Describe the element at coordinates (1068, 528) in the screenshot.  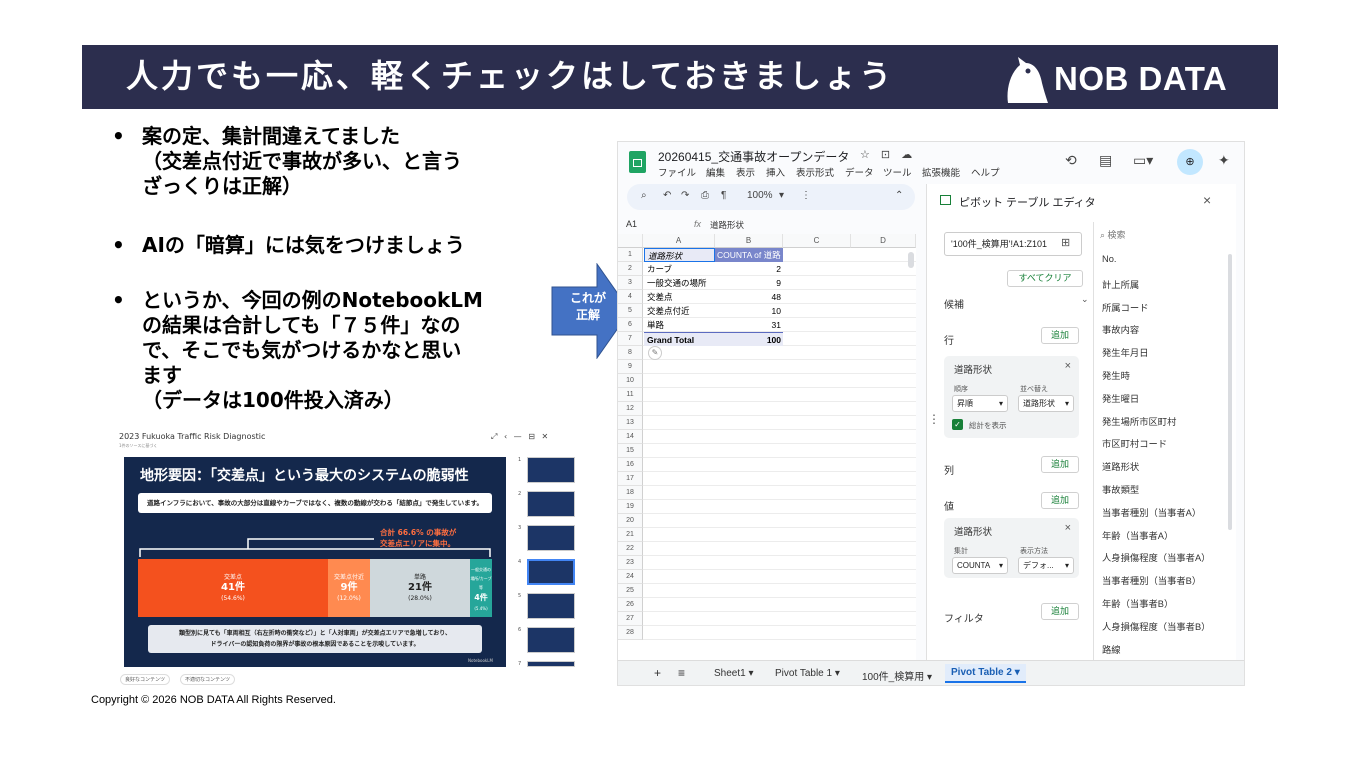
I see `remove-field-icon: ×` at that location.